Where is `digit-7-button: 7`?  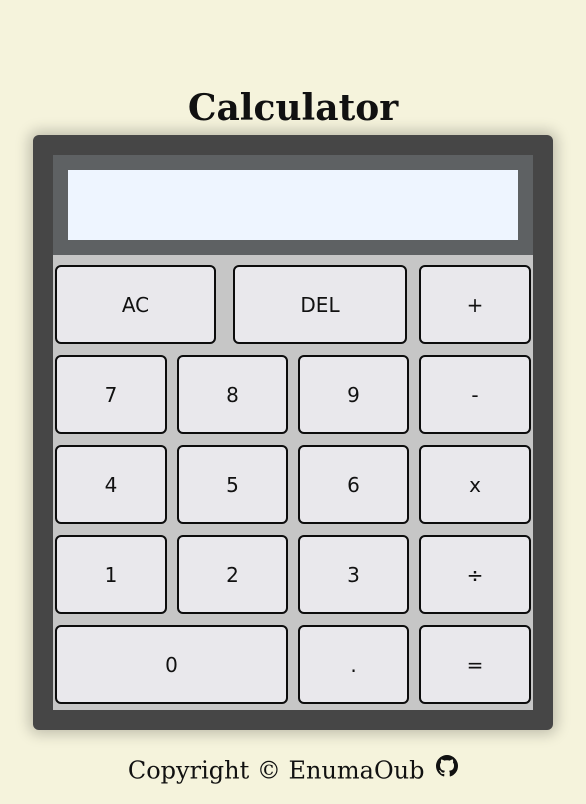 digit-7-button: 7 is located at coordinates (111, 394).